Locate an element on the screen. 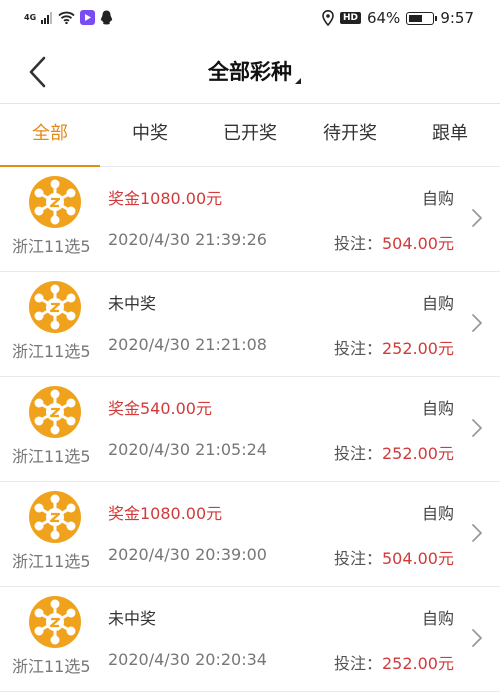  status-bar: 4G HD 64% 9:57 is located at coordinates (250, 20).